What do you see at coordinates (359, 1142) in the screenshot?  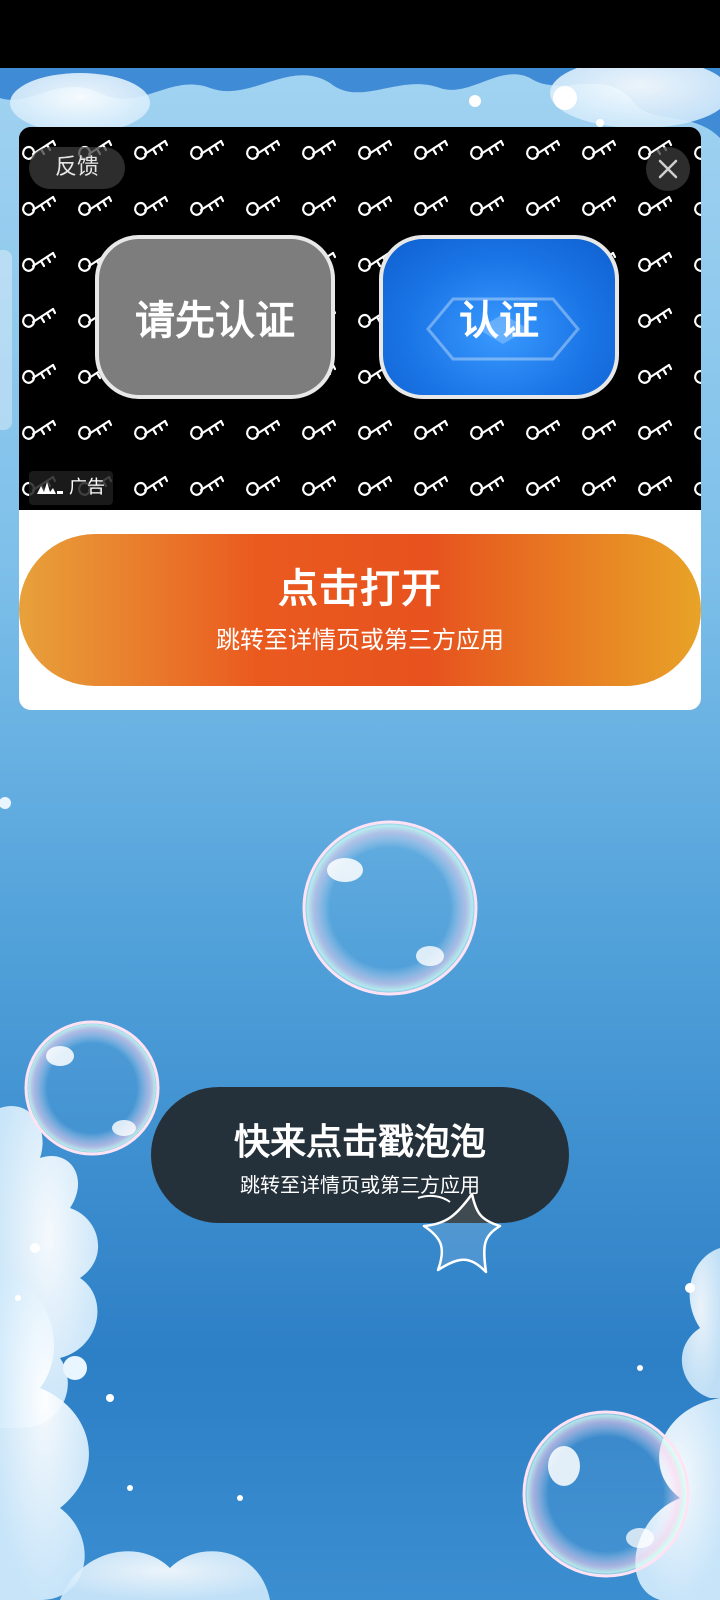 I see `poke-title: 快来点击戳泡泡` at bounding box center [359, 1142].